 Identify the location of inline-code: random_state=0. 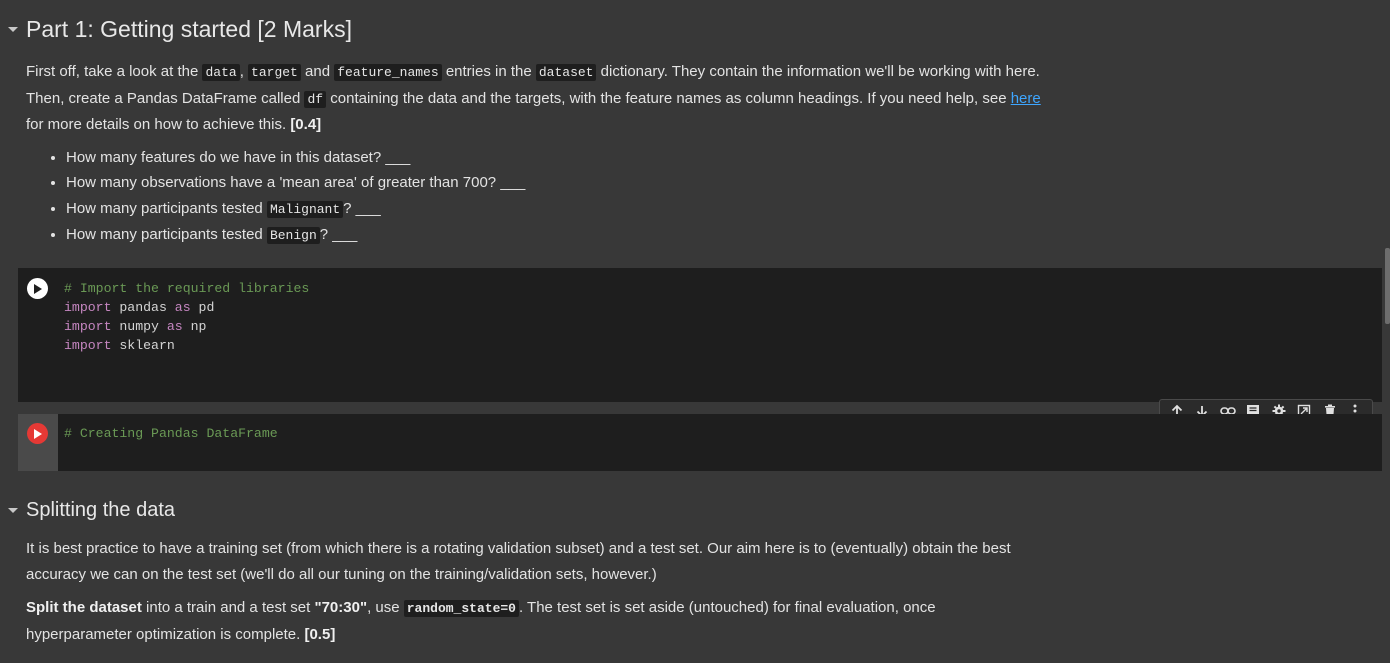
(461, 608).